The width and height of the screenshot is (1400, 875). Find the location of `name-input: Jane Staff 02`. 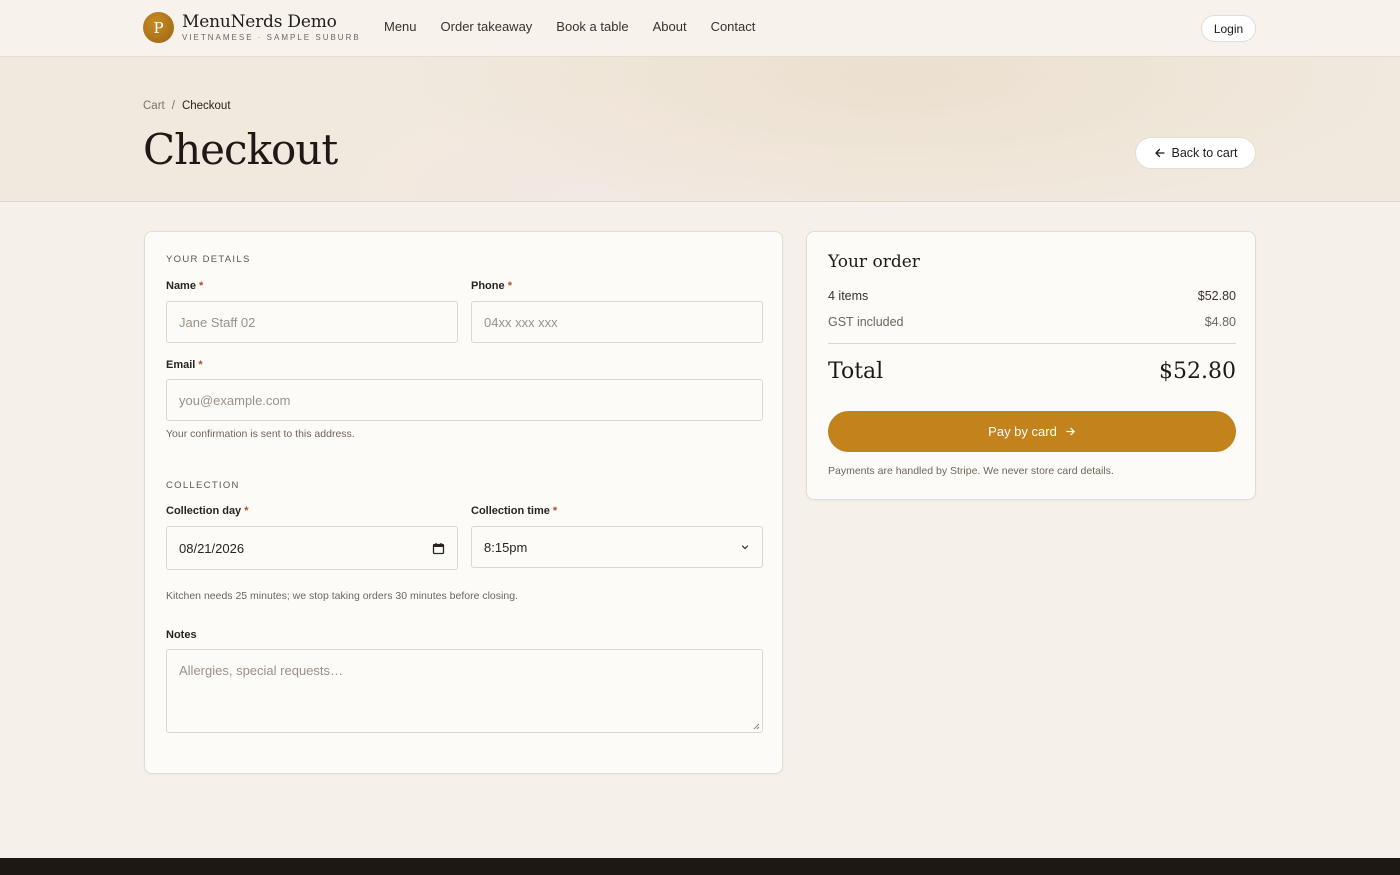

name-input: Jane Staff 02 is located at coordinates (312, 322).